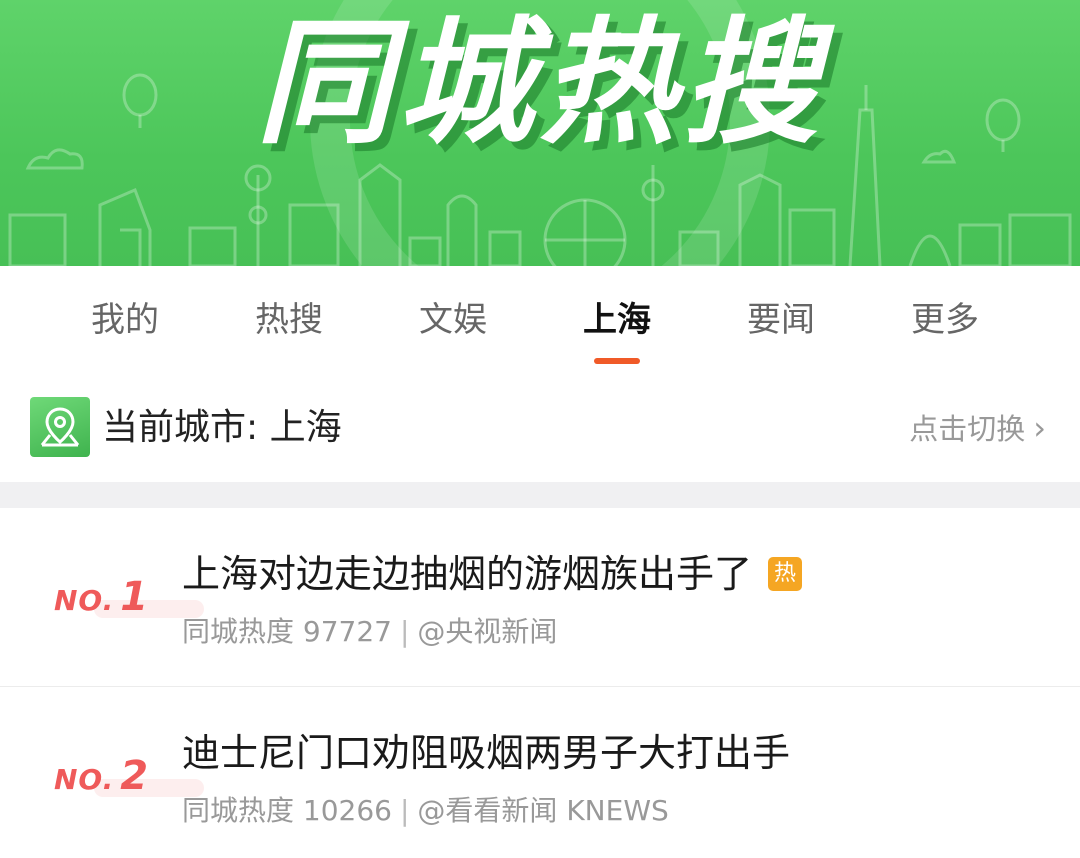 This screenshot has height=858, width=1080. What do you see at coordinates (785, 573) in the screenshot?
I see `hot-badge: 热` at bounding box center [785, 573].